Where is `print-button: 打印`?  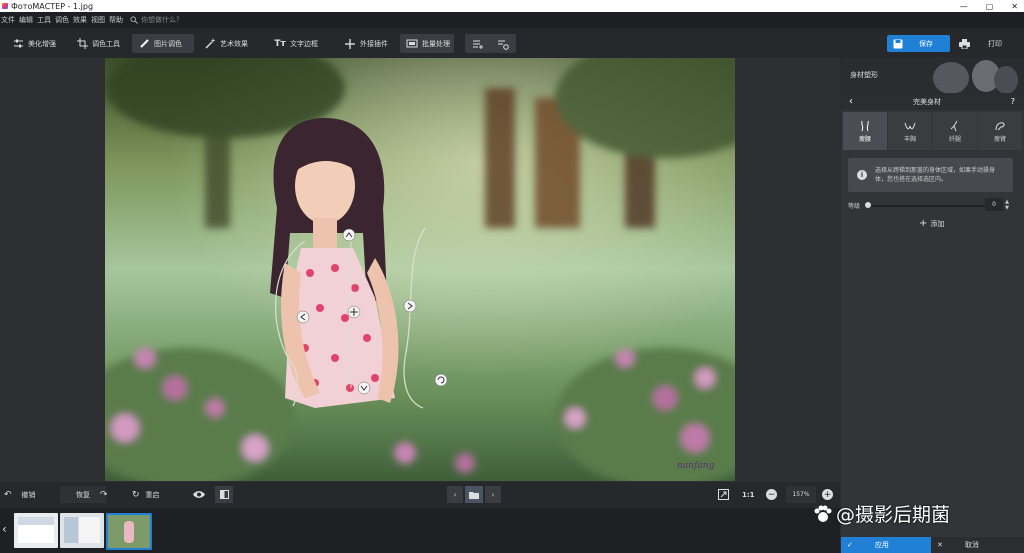
print-button: 打印 is located at coordinates (983, 43).